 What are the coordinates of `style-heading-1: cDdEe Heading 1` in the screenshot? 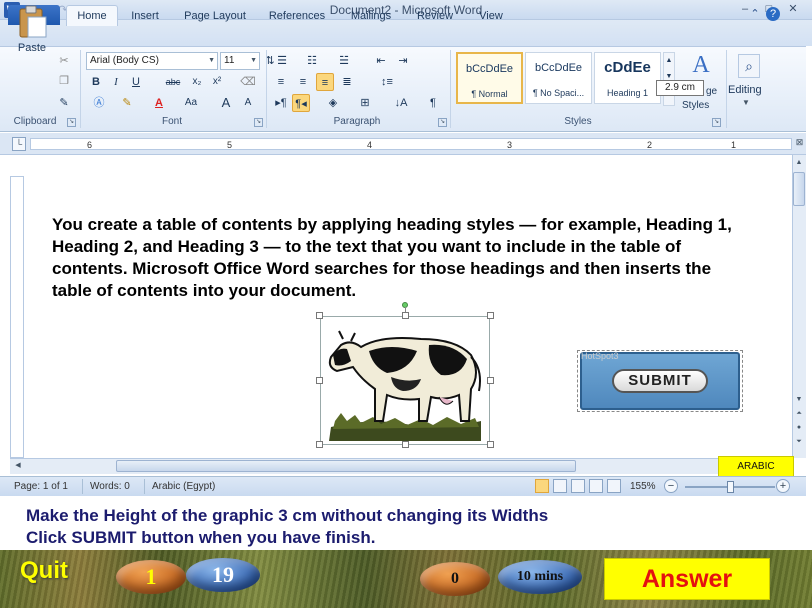 It's located at (627, 78).